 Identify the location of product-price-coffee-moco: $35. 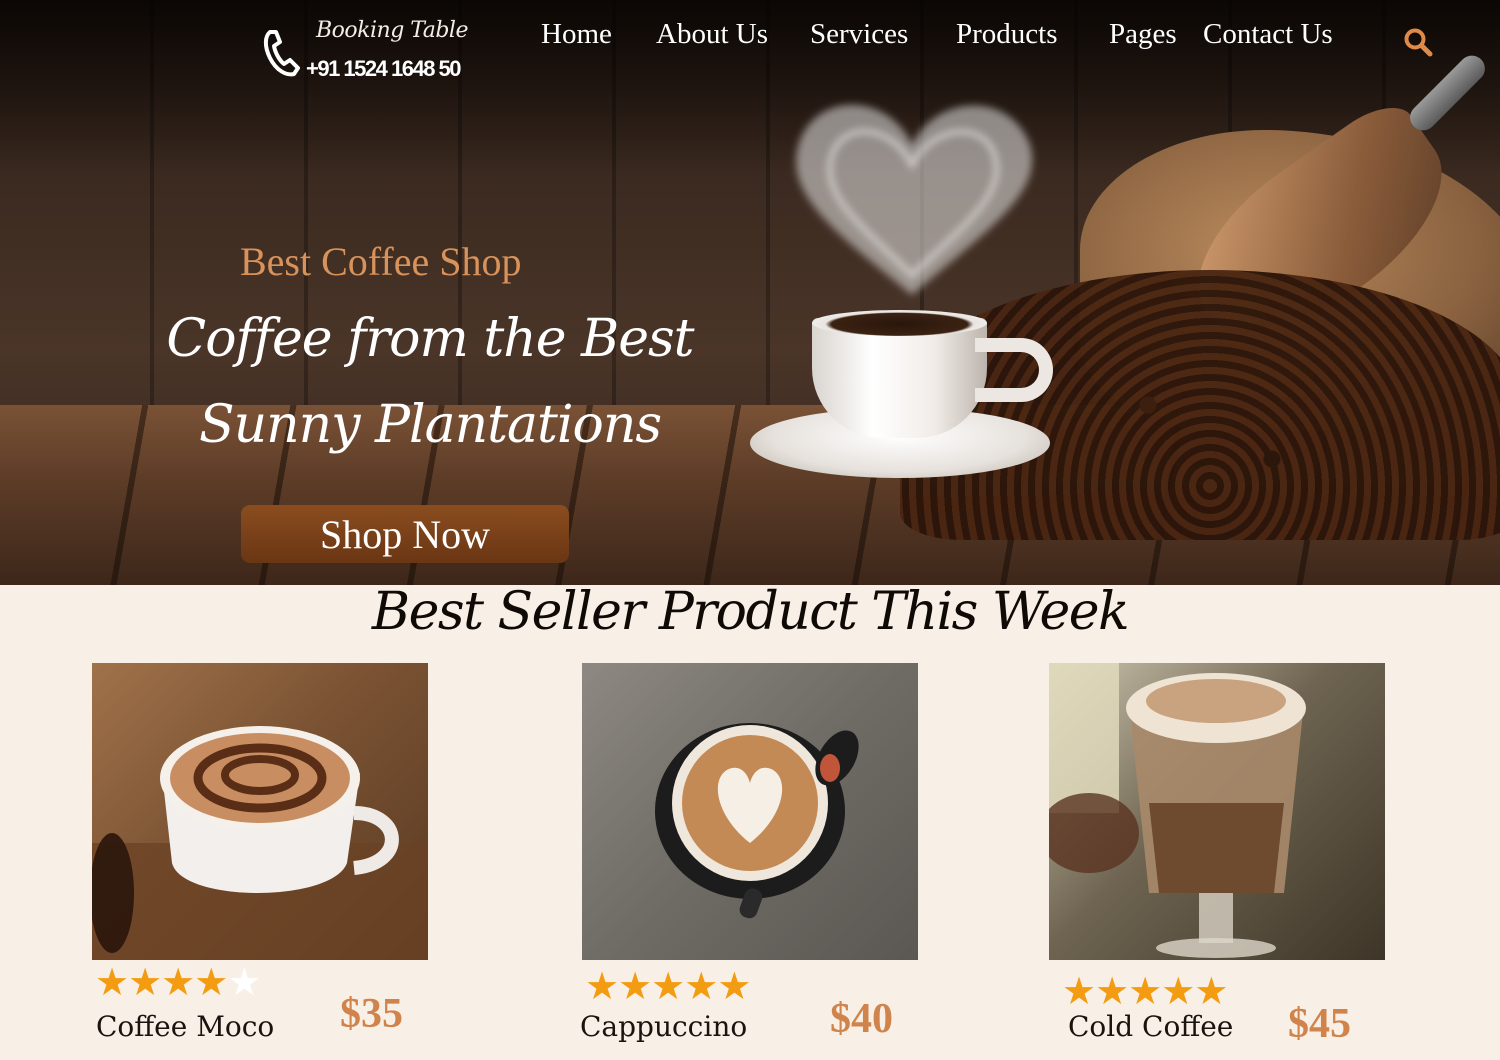
(371, 1014).